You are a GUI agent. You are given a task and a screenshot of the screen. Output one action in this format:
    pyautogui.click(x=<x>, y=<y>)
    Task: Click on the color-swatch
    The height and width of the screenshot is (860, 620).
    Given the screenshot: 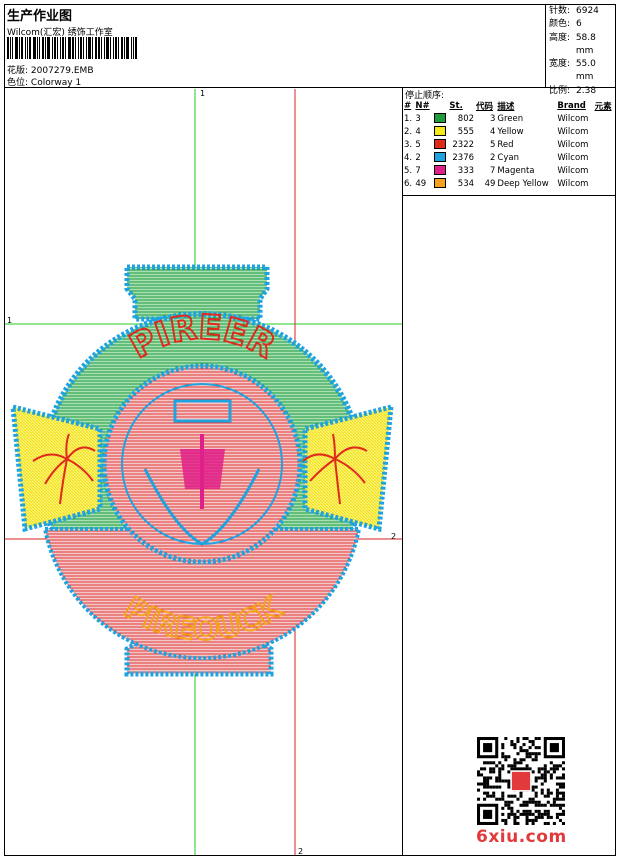 What is the action you would take?
    pyautogui.click(x=441, y=118)
    